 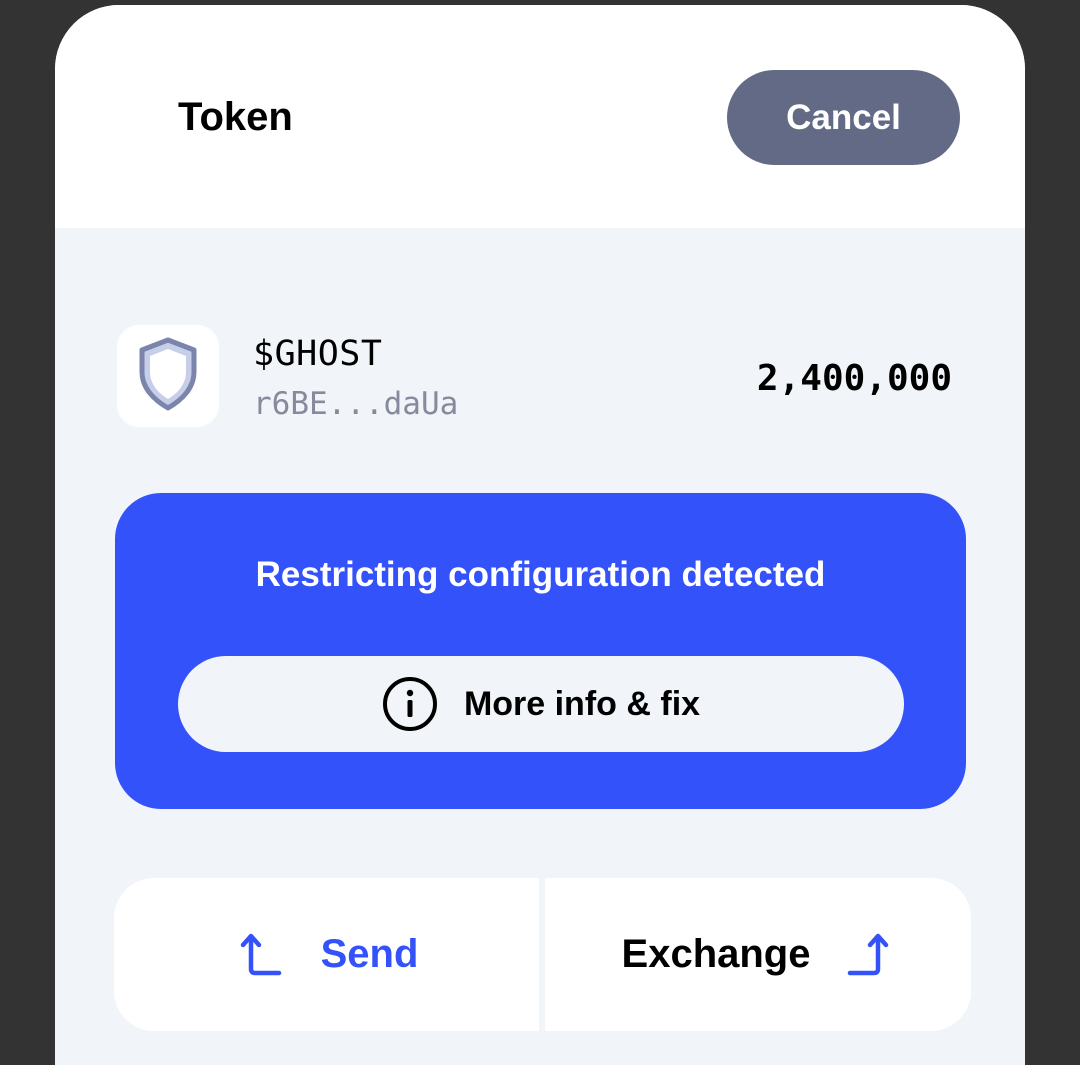 I want to click on token-name: $GHOST, so click(x=318, y=354).